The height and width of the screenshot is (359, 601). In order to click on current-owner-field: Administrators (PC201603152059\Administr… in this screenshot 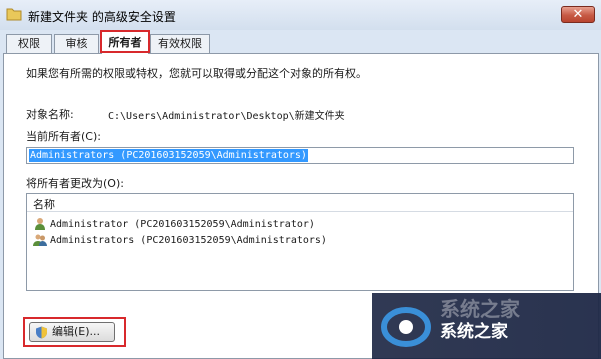, I will do `click(300, 155)`.